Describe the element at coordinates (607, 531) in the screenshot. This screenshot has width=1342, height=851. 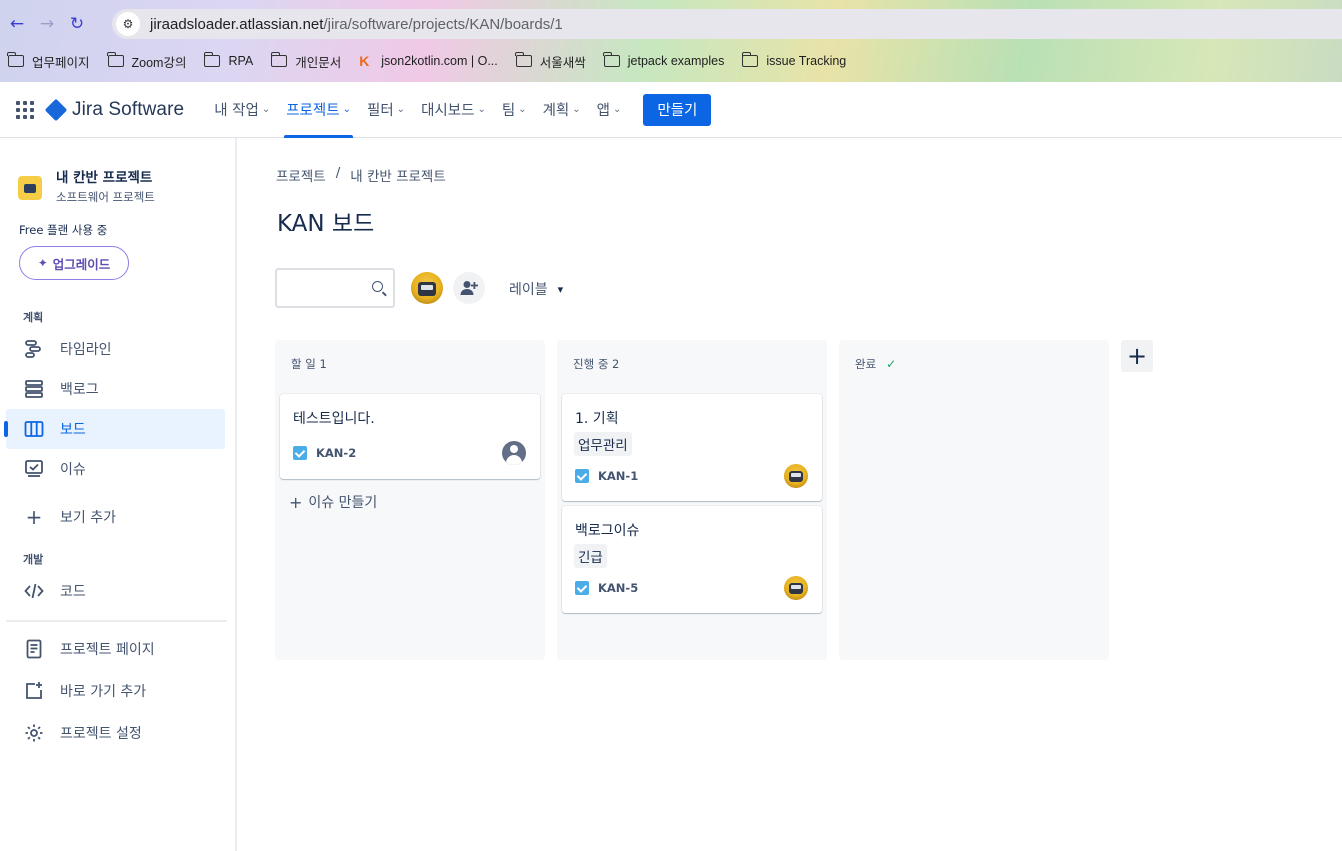
I see `card-title: 백로그이슈` at that location.